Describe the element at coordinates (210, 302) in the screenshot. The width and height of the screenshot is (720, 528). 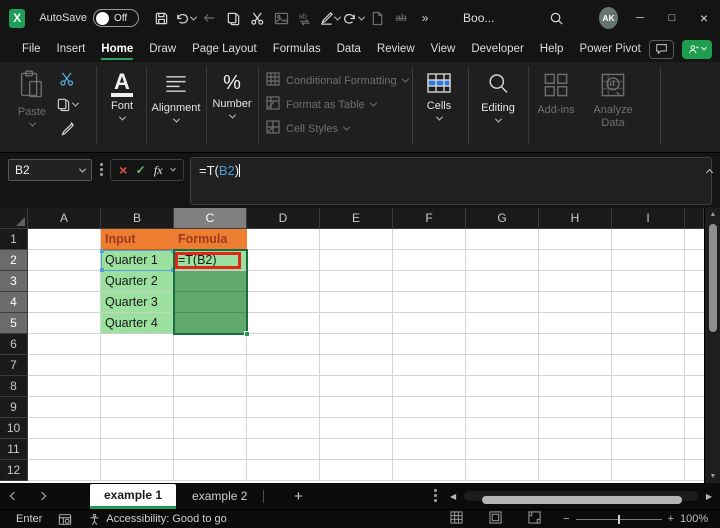
I see `cell-C4` at that location.